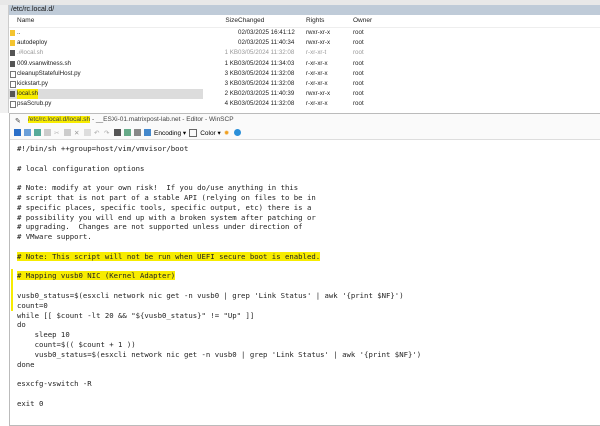 The height and width of the screenshot is (426, 600). Describe the element at coordinates (97, 133) in the screenshot. I see `undo-icon: ↶` at that location.